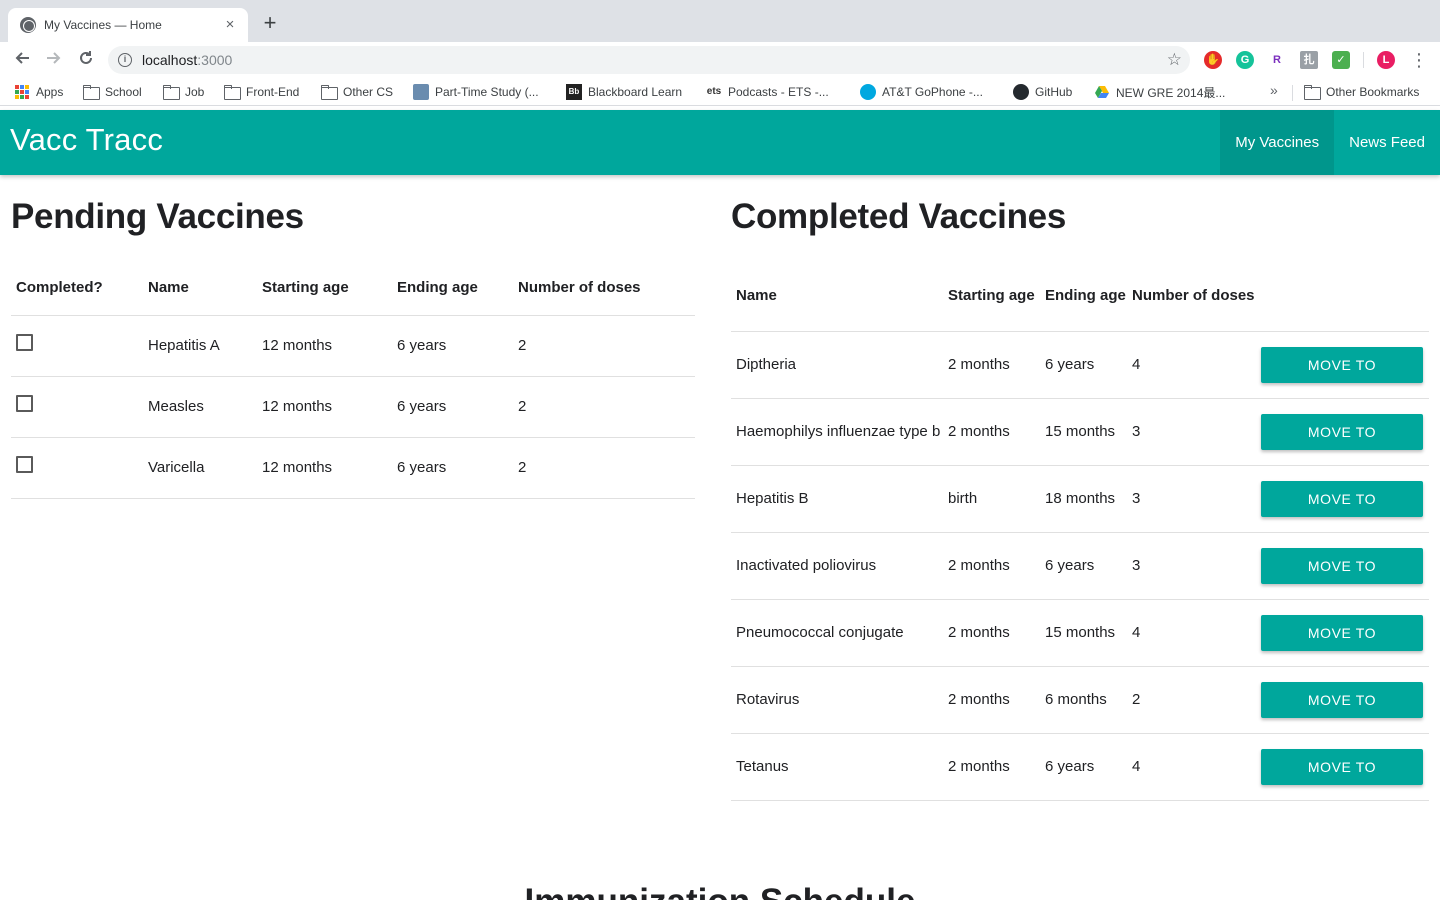 The height and width of the screenshot is (900, 1440). What do you see at coordinates (1277, 142) in the screenshot?
I see `nav-my-vaccines: My Vaccines` at bounding box center [1277, 142].